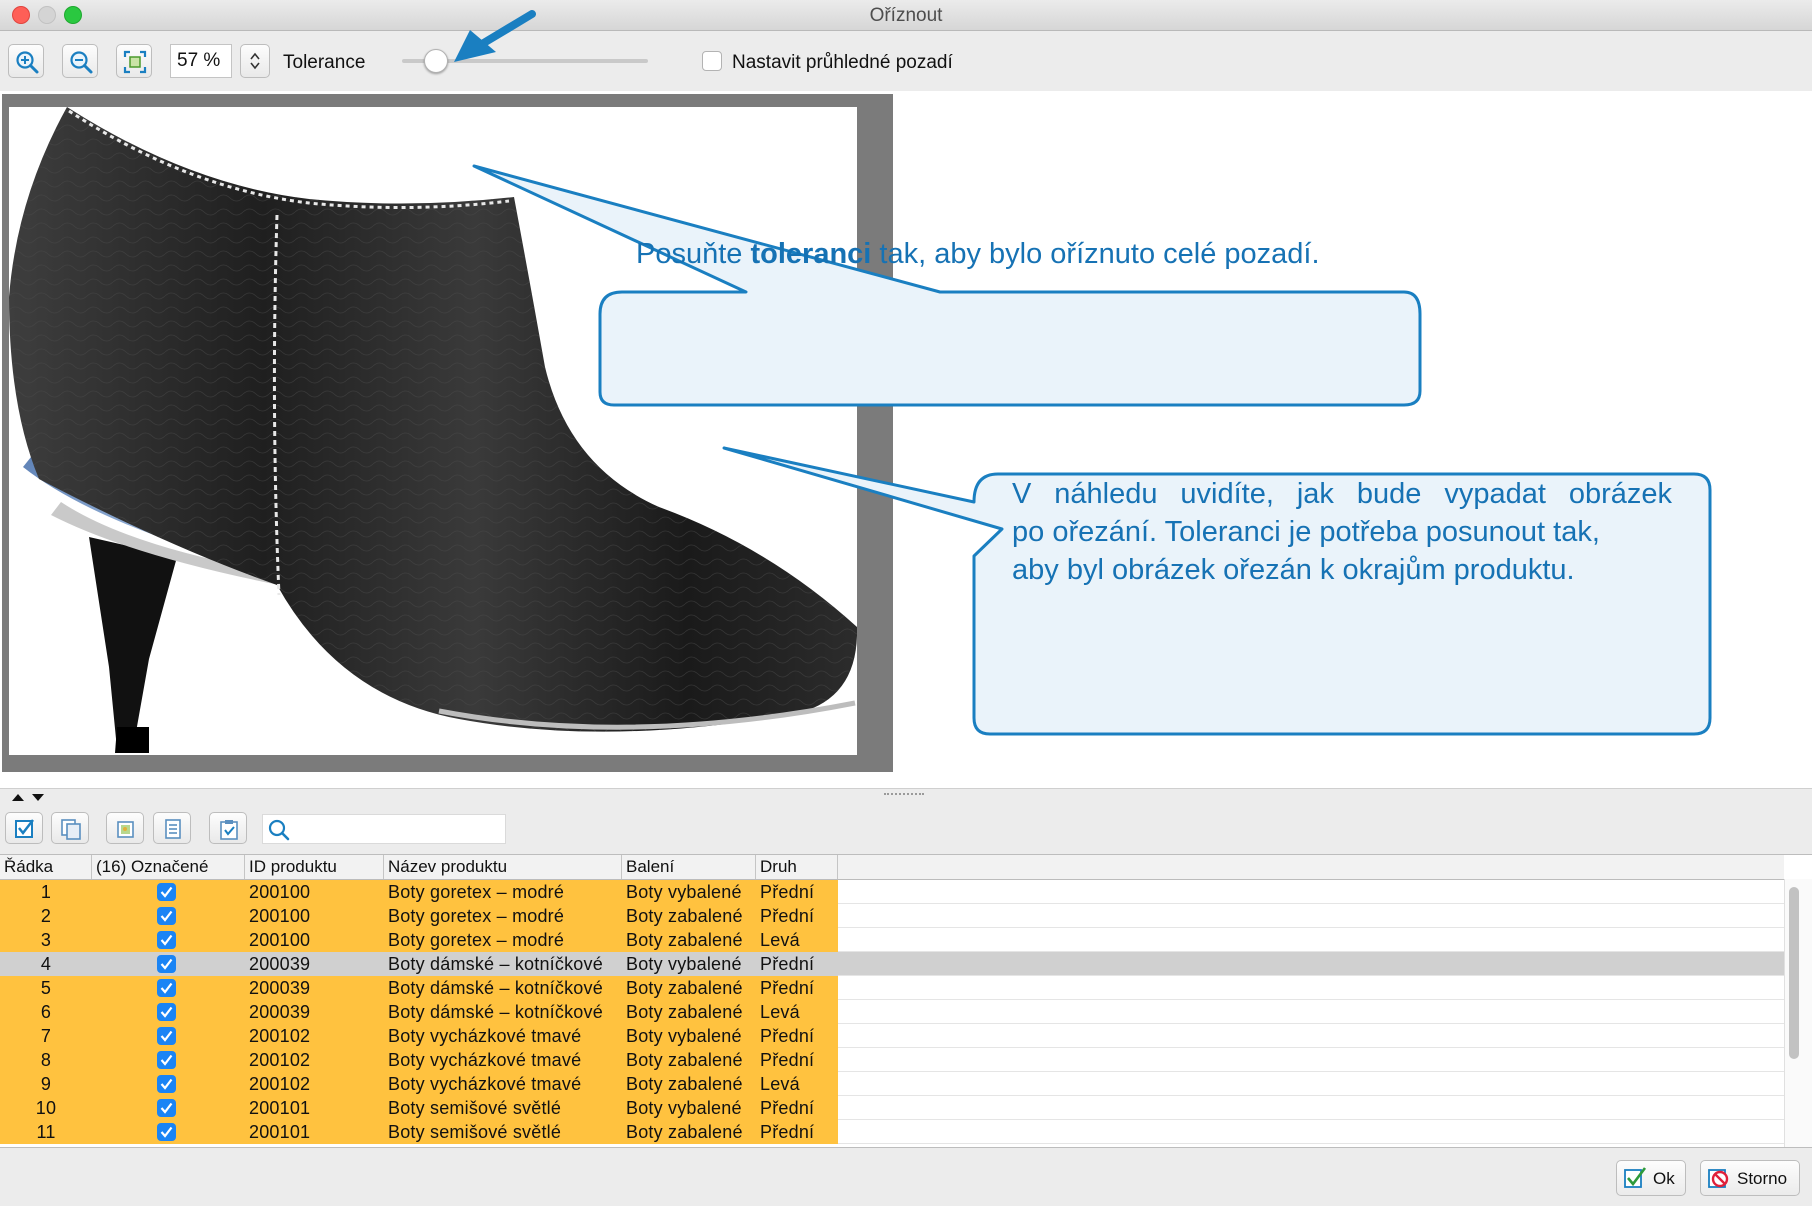 This screenshot has height=1206, width=1812. Describe the element at coordinates (46, 1108) in the screenshot. I see `cell-row-number: 10` at that location.